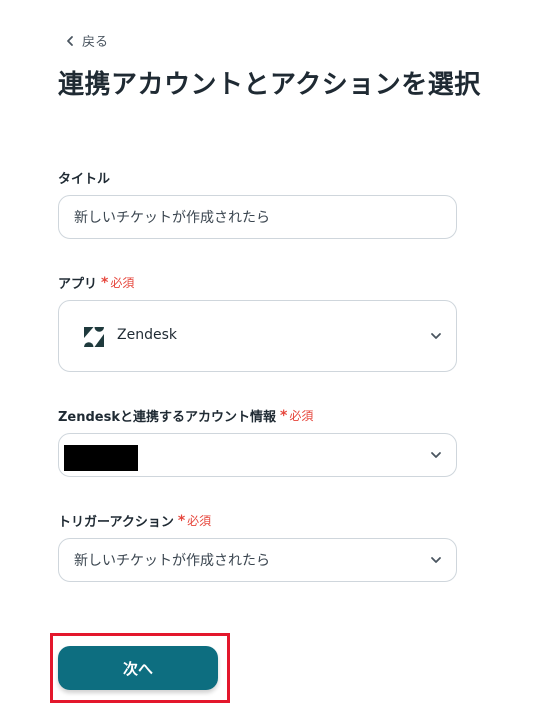  Describe the element at coordinates (101, 458) in the screenshot. I see `redacted-account-value` at that location.